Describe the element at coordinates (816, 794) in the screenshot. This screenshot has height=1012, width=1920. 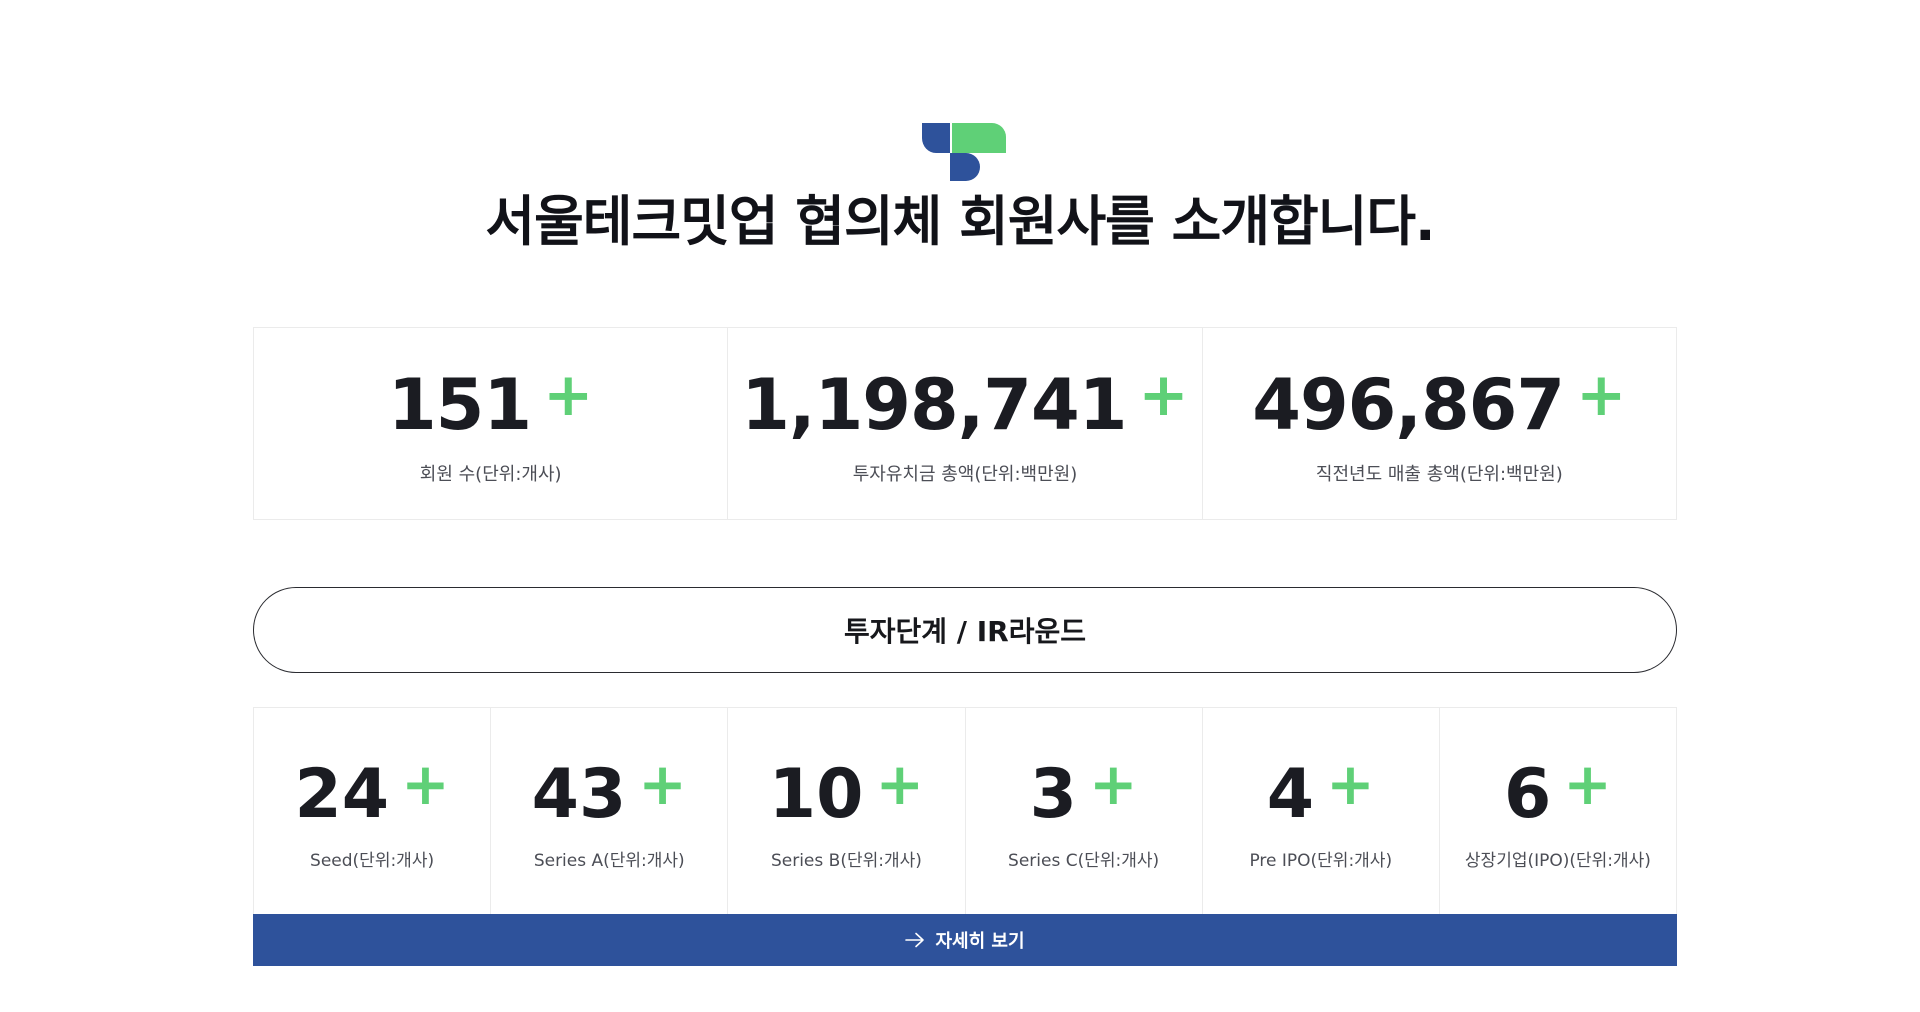
I see `stage-value: 10` at that location.